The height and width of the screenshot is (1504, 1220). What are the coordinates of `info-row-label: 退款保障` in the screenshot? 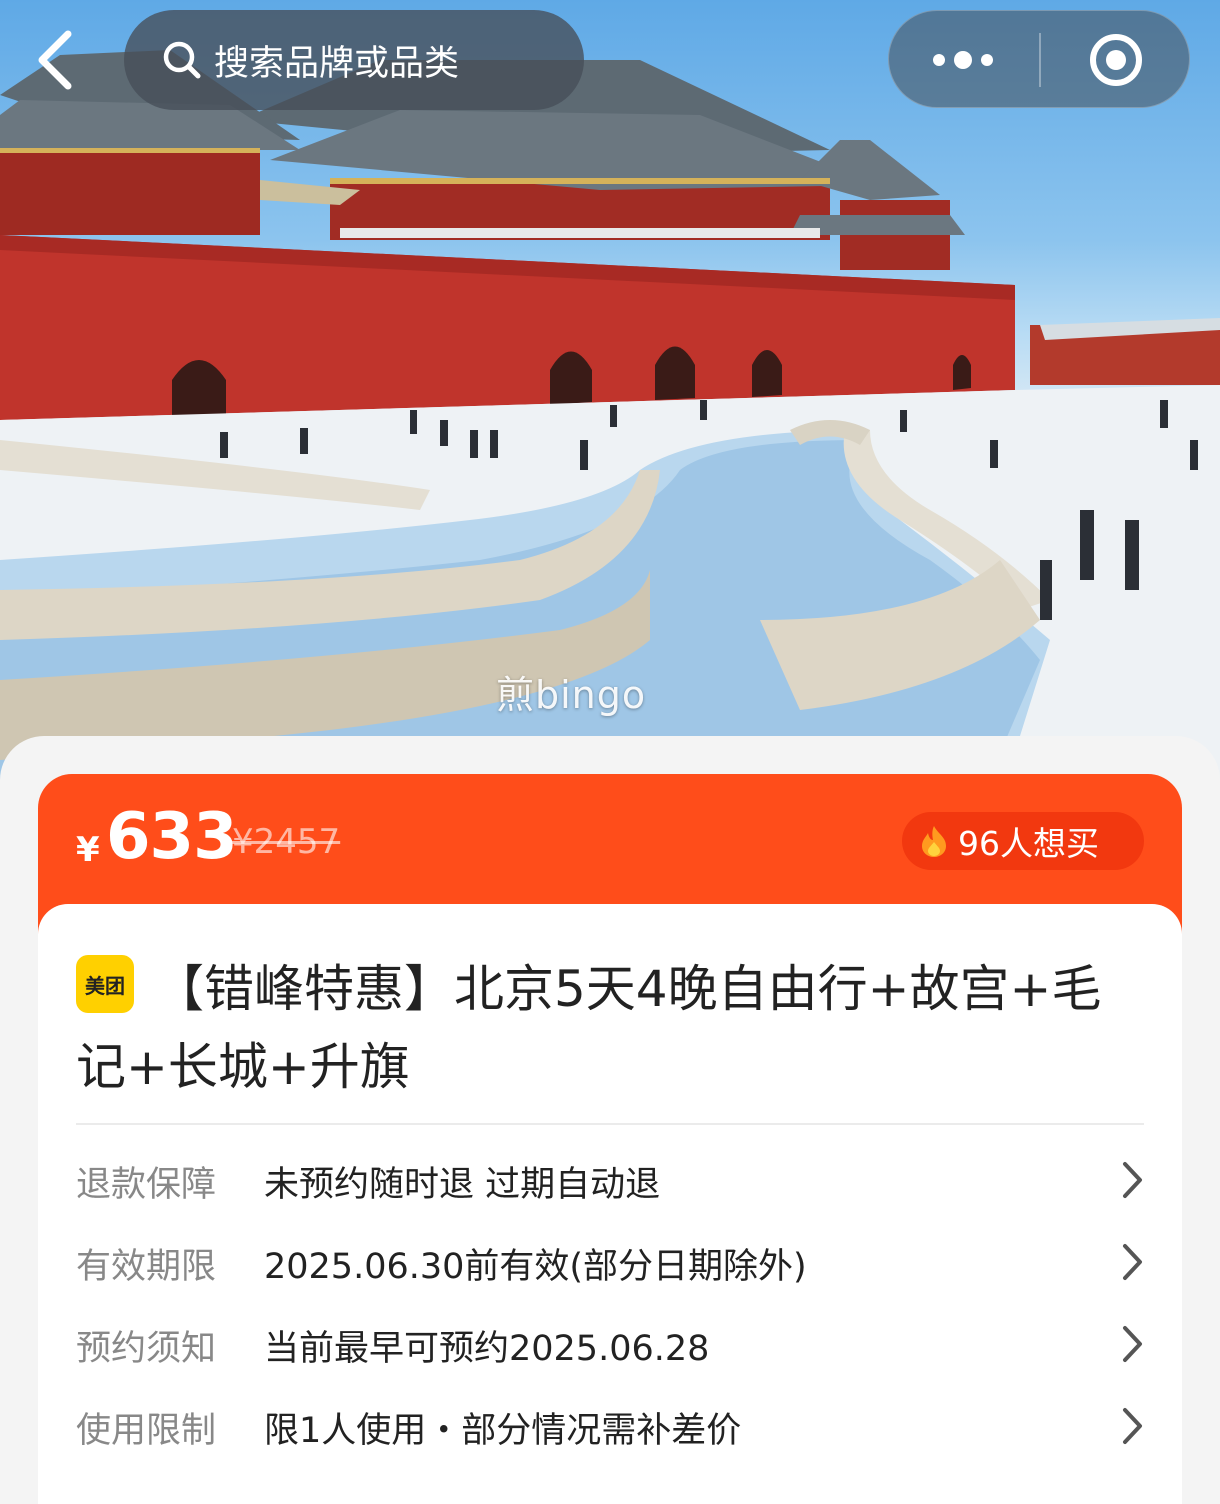 It's located at (146, 1185).